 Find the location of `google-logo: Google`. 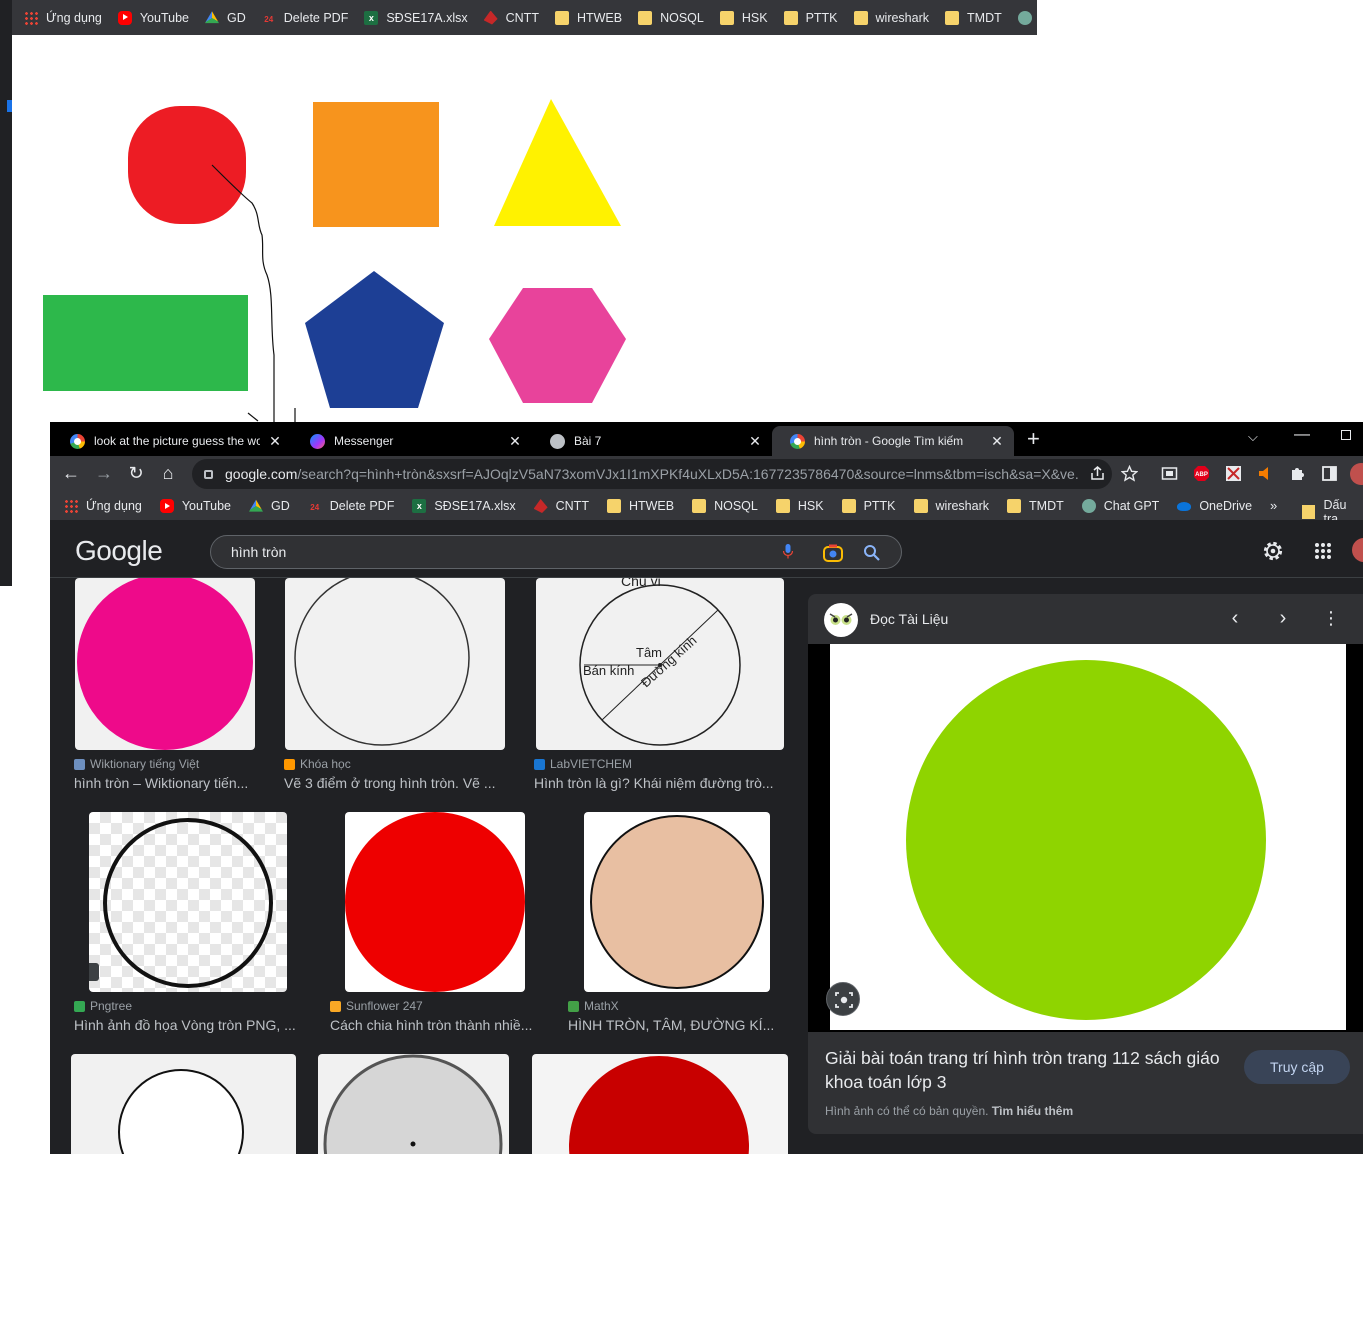

google-logo: Google is located at coordinates (119, 551).